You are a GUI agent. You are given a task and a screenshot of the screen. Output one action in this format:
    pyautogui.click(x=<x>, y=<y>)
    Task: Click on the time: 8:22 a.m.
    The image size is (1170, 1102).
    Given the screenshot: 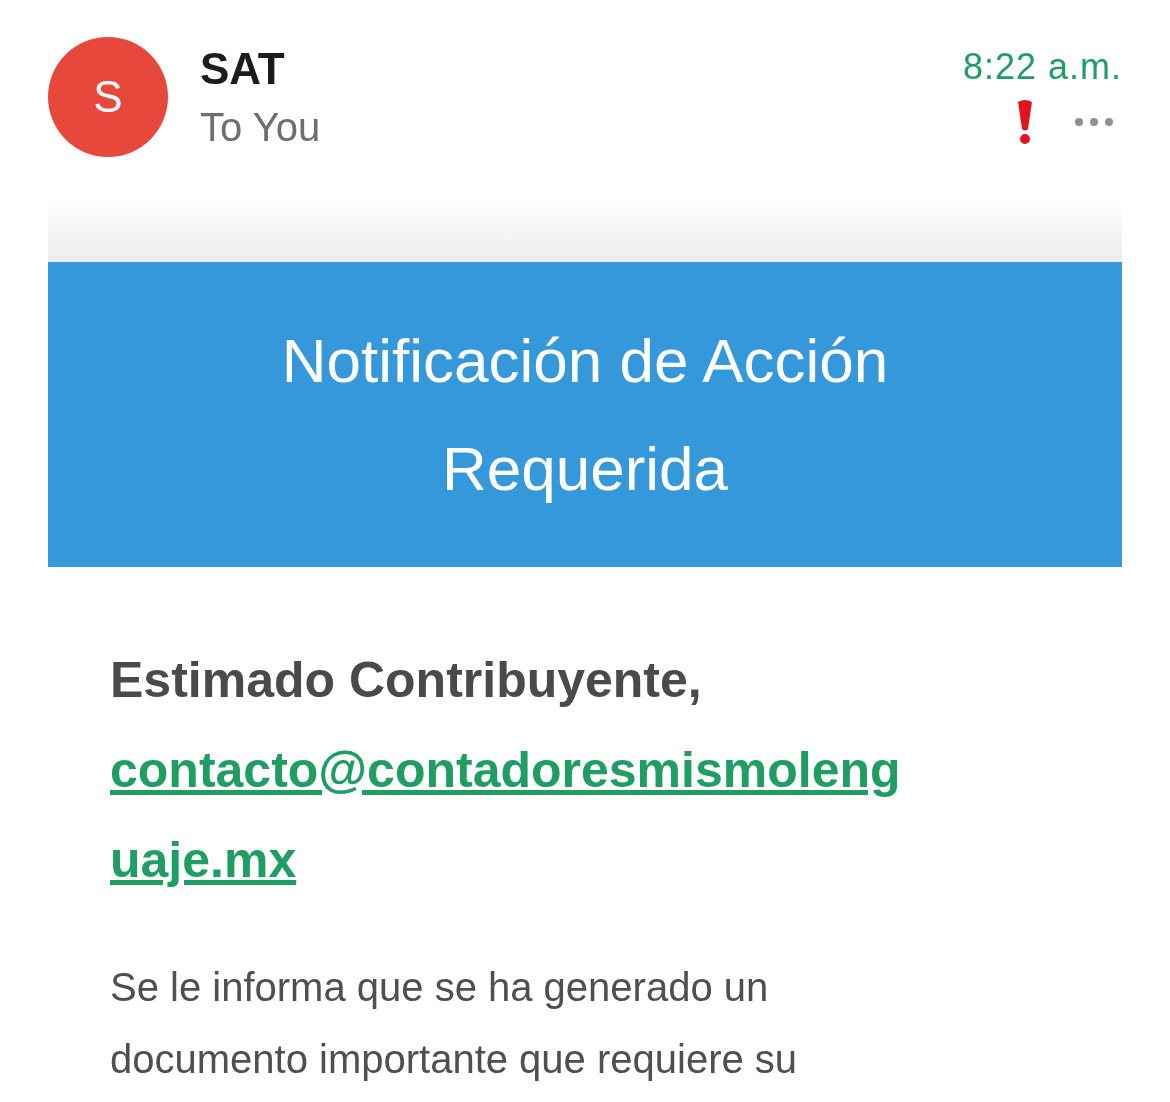 What is the action you would take?
    pyautogui.click(x=1042, y=67)
    